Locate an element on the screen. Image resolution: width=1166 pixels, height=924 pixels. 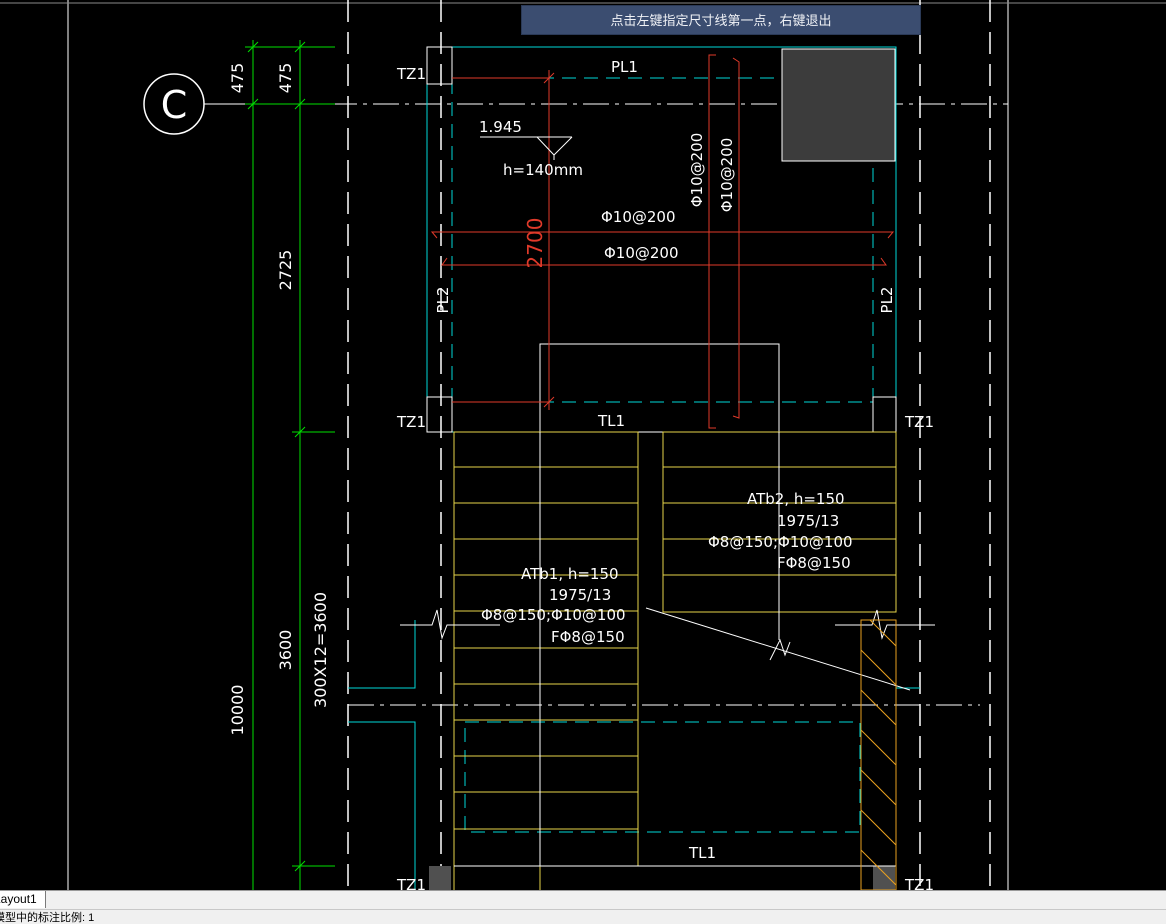
label-tz1-bottom-right: TZ1 is located at coordinates (919, 883).